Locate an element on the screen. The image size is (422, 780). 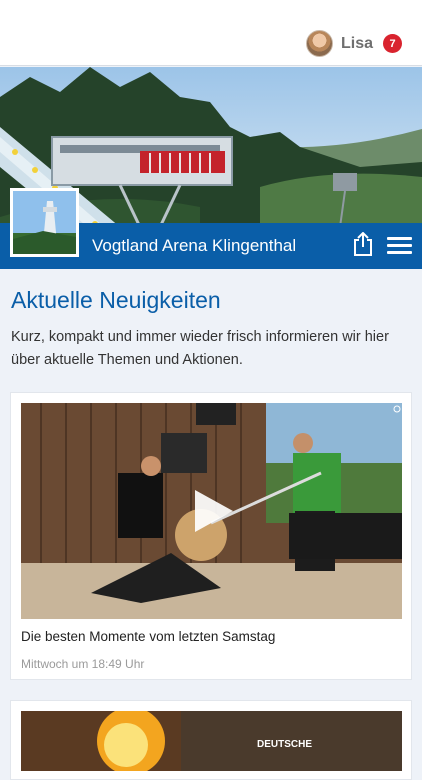
banner-text: DEUTSCHE is located at coordinates (285, 744).